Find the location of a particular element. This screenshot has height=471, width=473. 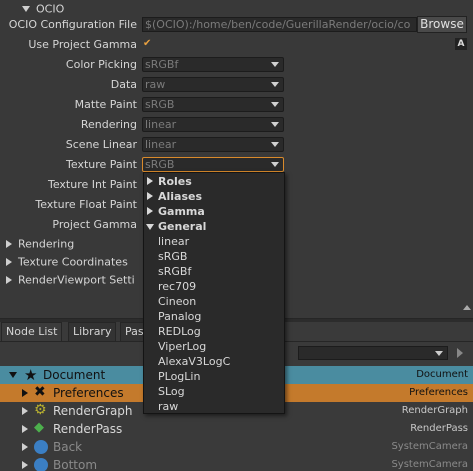

filter-select is located at coordinates (373, 353).